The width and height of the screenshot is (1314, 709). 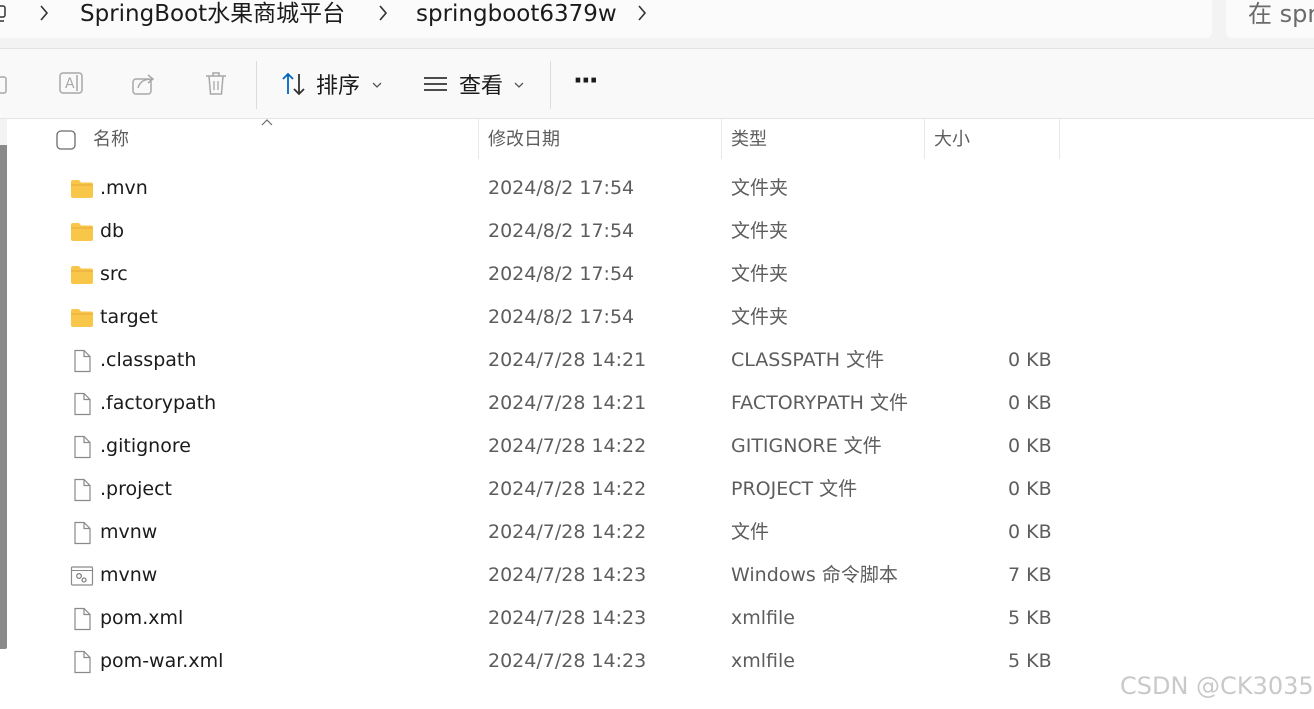 What do you see at coordinates (66, 140) in the screenshot?
I see `select-all-checkbox` at bounding box center [66, 140].